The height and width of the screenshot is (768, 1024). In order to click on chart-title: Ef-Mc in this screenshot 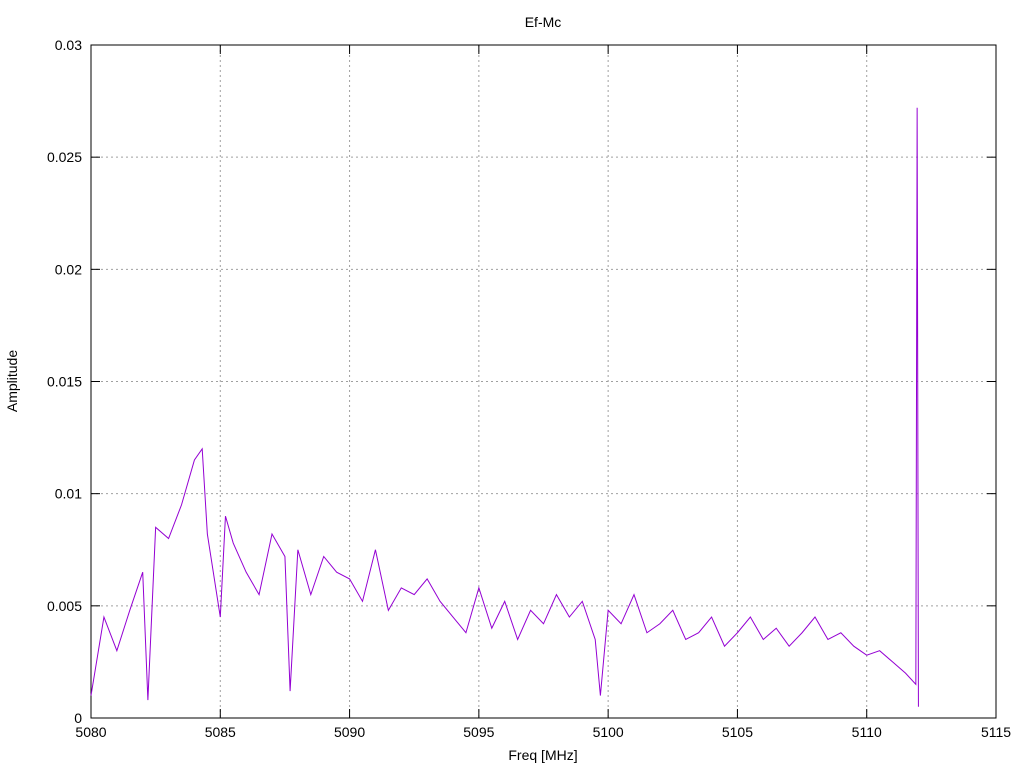, I will do `click(543, 22)`.